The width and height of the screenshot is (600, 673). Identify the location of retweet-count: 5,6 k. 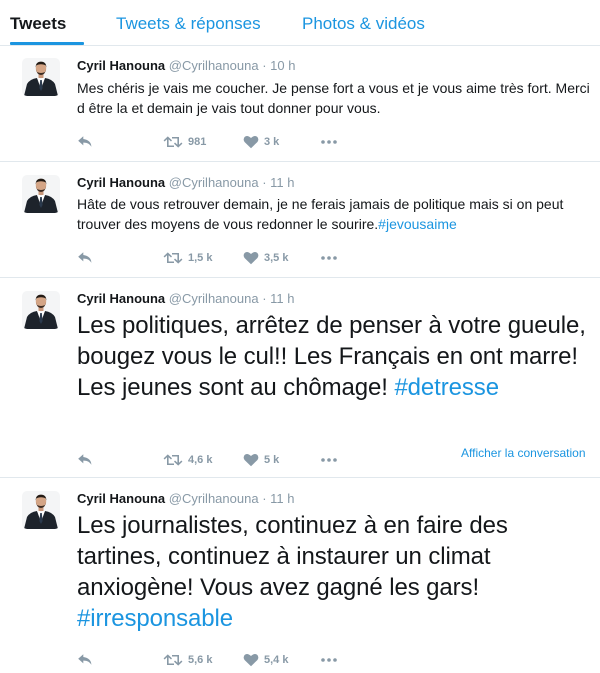
(200, 660).